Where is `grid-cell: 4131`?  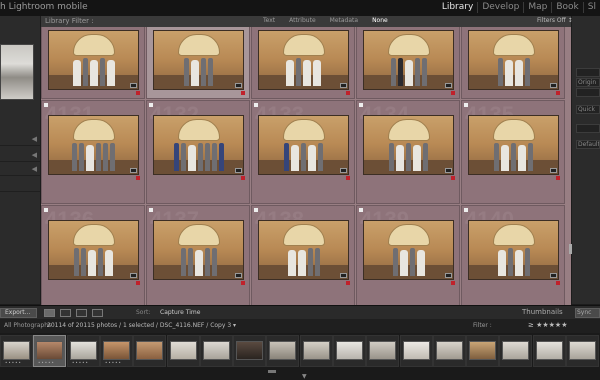
grid-cell: 4131 is located at coordinates (93, 152).